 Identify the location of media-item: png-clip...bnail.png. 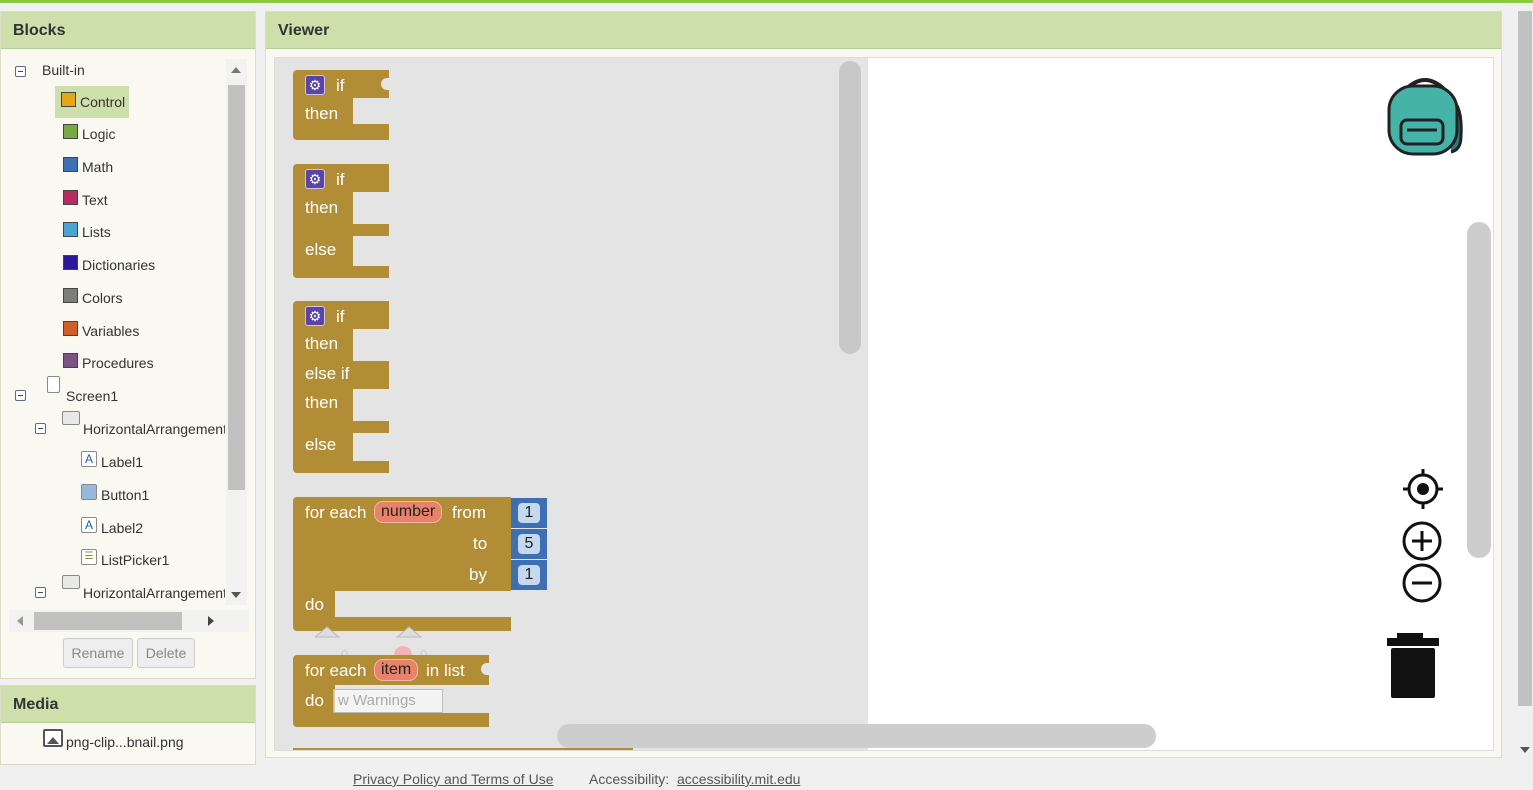
(113, 739).